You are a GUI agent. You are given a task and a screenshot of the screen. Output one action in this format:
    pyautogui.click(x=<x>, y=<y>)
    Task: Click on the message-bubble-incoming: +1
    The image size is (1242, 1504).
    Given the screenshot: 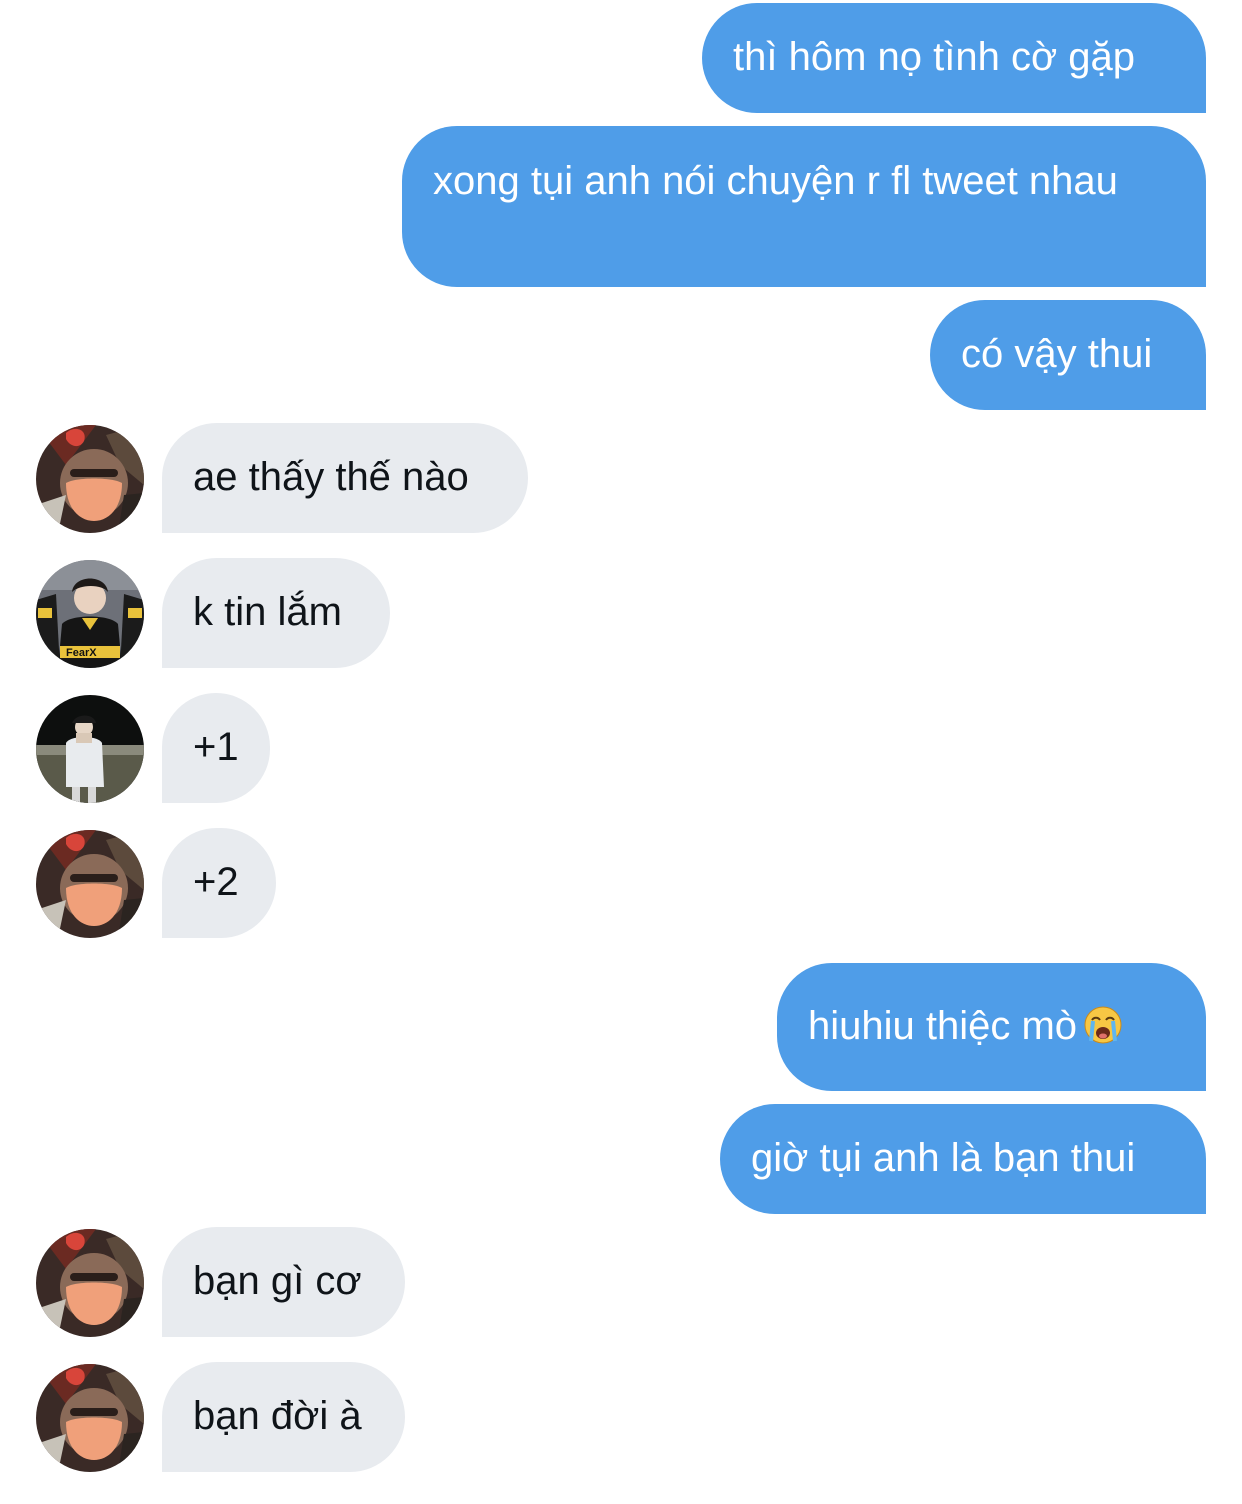 What is the action you would take?
    pyautogui.click(x=216, y=748)
    